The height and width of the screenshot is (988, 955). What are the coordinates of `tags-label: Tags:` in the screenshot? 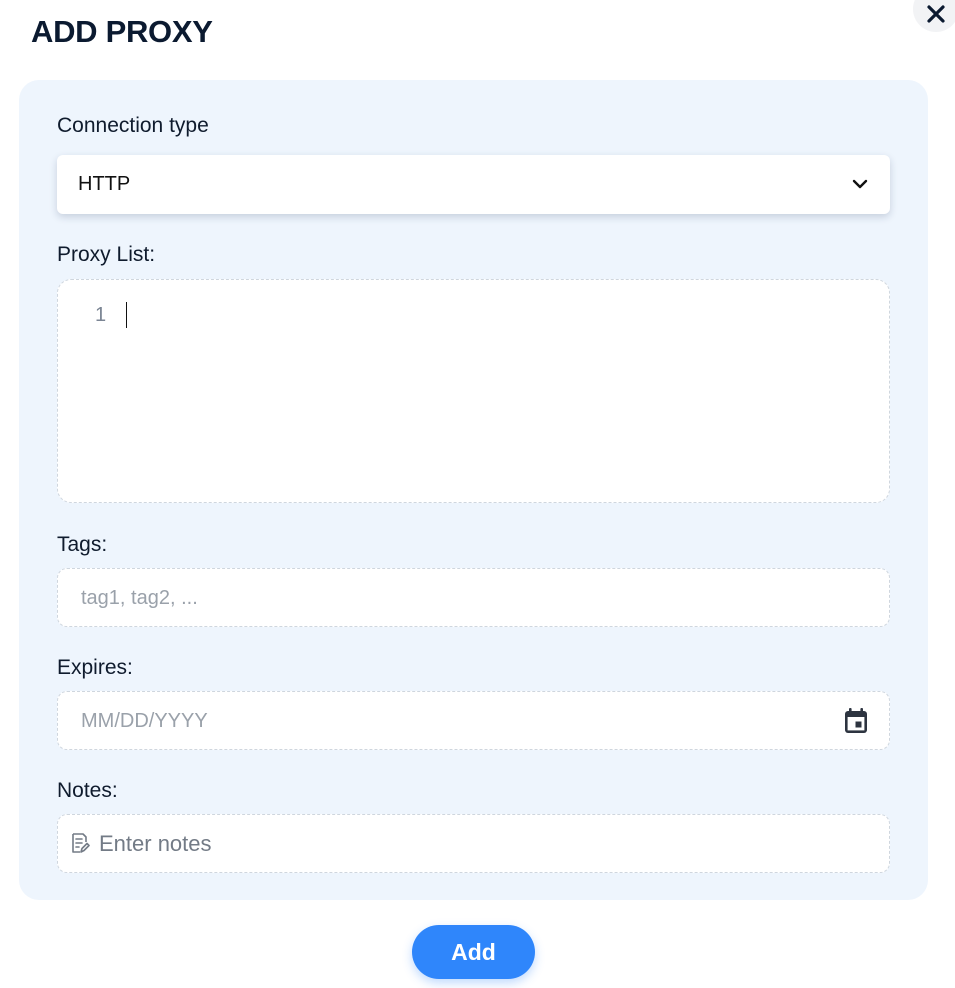 It's located at (82, 544).